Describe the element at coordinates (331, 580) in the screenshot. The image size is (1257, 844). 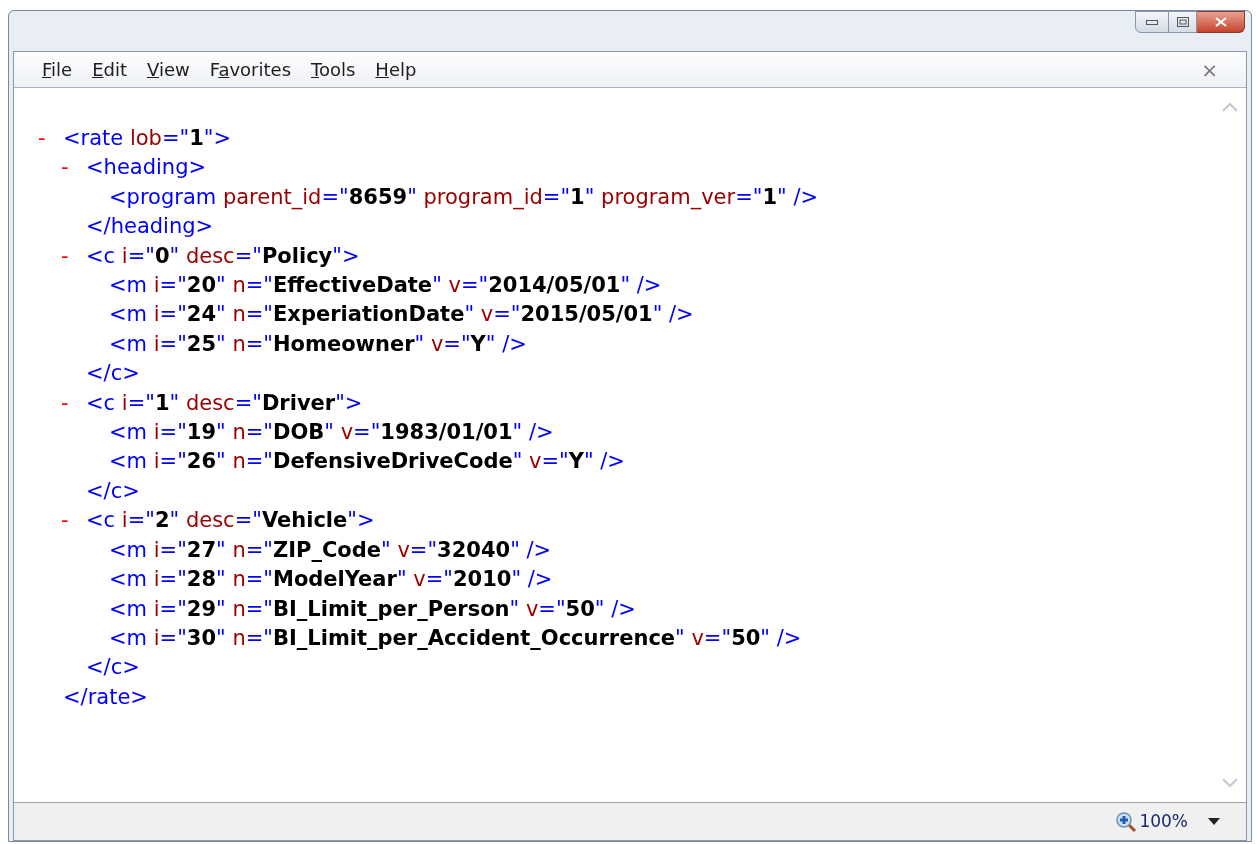
I see `xml-line: <m i="28" n="ModelYear" v="2010" />` at that location.